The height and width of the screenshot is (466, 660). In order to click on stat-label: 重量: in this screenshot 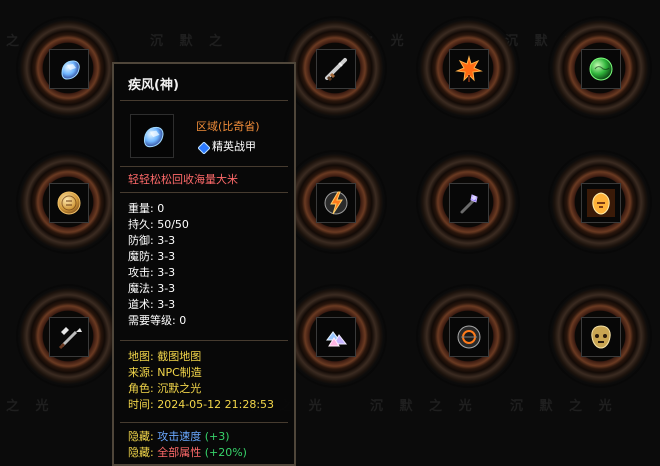, I will do `click(141, 208)`.